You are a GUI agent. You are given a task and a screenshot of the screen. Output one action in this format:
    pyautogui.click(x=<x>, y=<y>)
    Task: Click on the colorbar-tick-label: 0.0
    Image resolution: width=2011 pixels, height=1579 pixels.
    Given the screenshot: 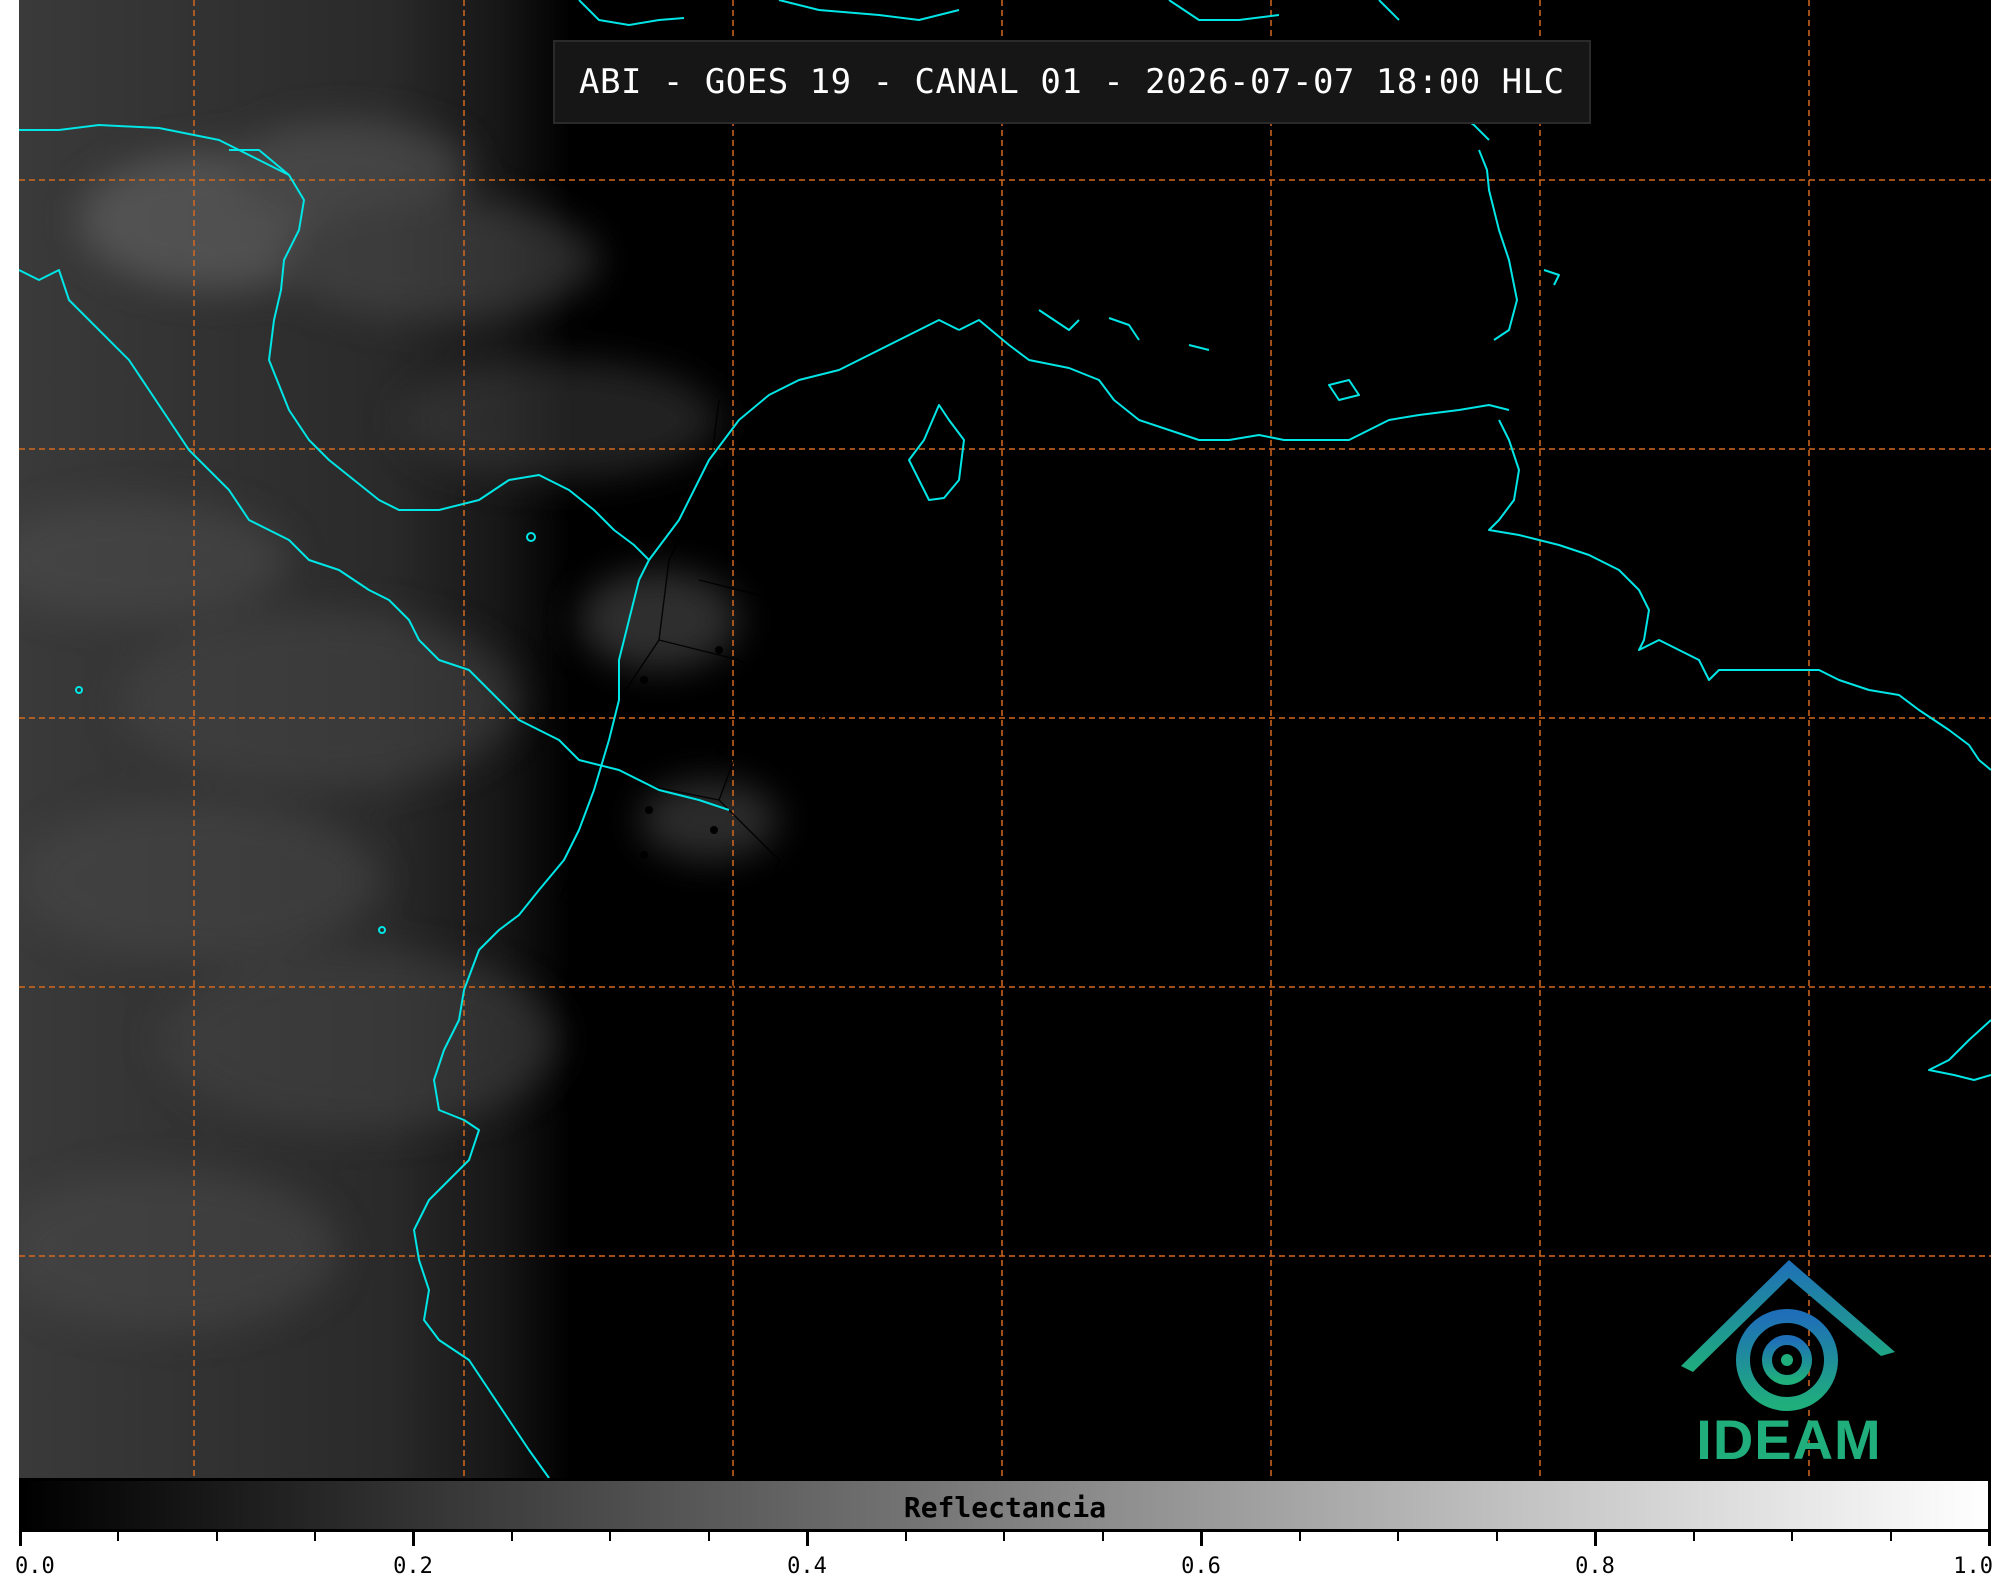 What is the action you would take?
    pyautogui.click(x=35, y=1566)
    